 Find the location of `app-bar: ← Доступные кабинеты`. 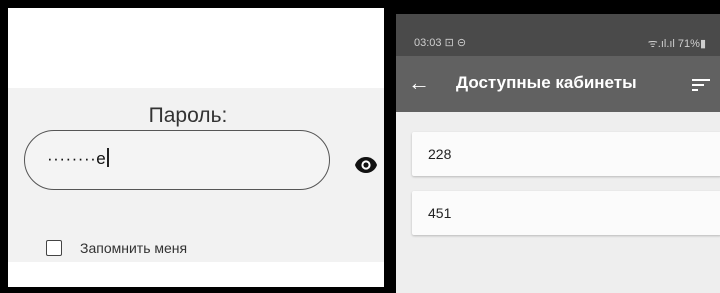

app-bar: ← Доступные кабинеты is located at coordinates (558, 84).